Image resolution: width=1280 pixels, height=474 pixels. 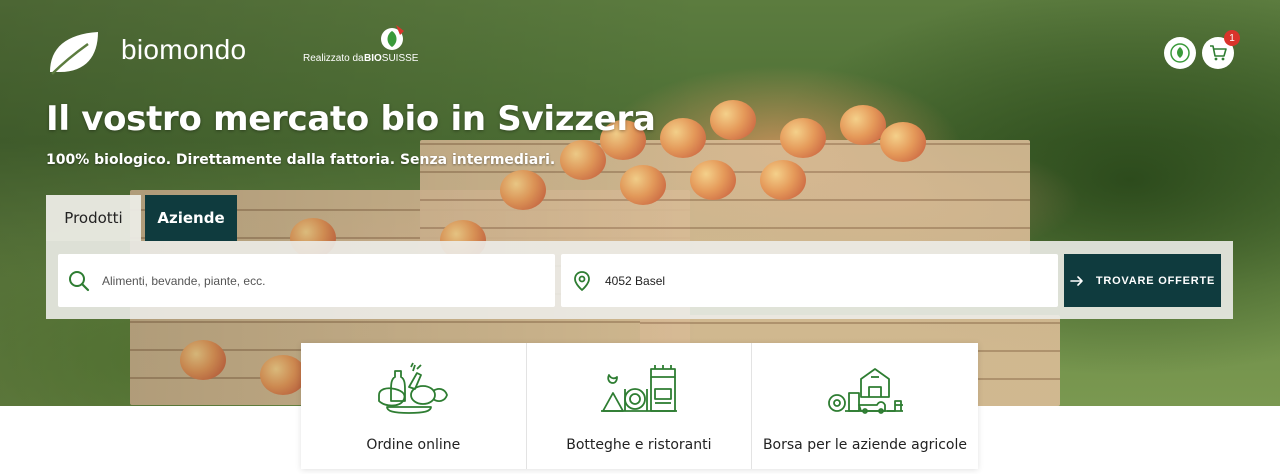 I want to click on card-online-order-label: Ordine online, so click(x=413, y=445).